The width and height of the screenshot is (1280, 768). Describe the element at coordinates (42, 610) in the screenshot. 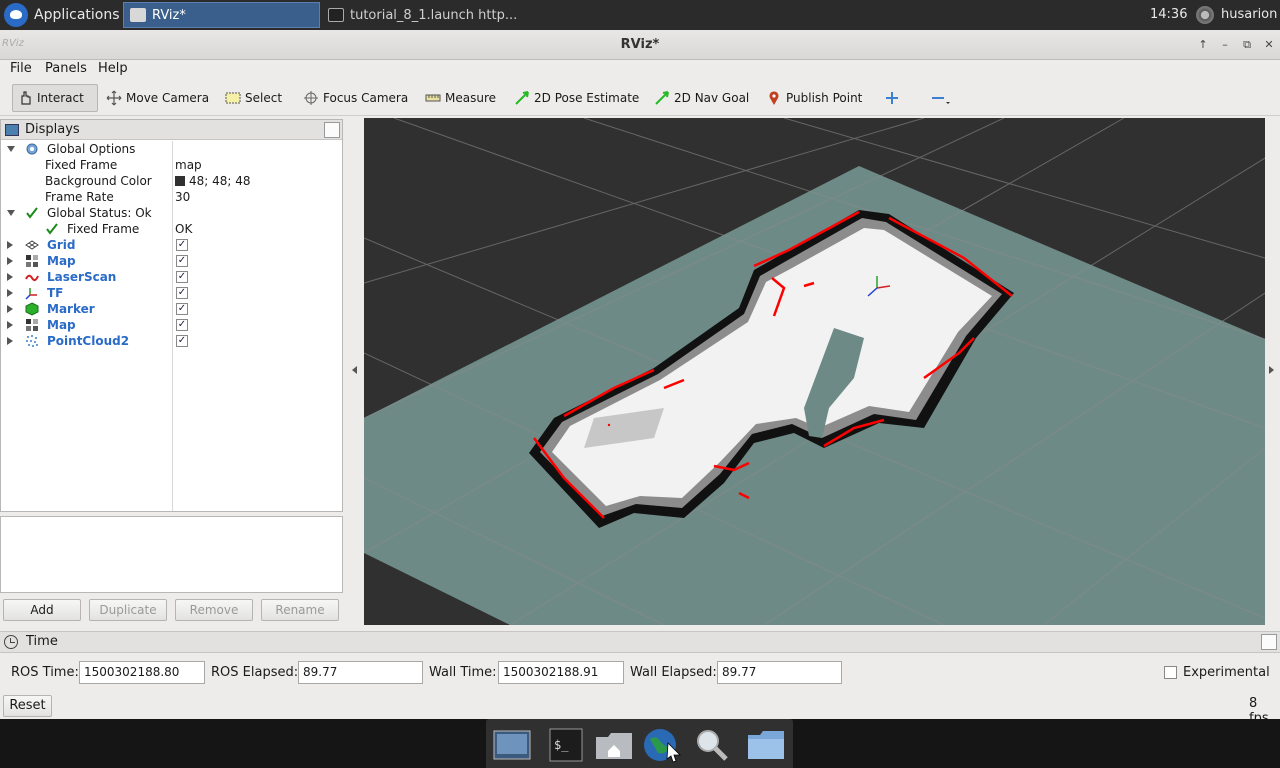

I see `add-display-button: Add` at that location.